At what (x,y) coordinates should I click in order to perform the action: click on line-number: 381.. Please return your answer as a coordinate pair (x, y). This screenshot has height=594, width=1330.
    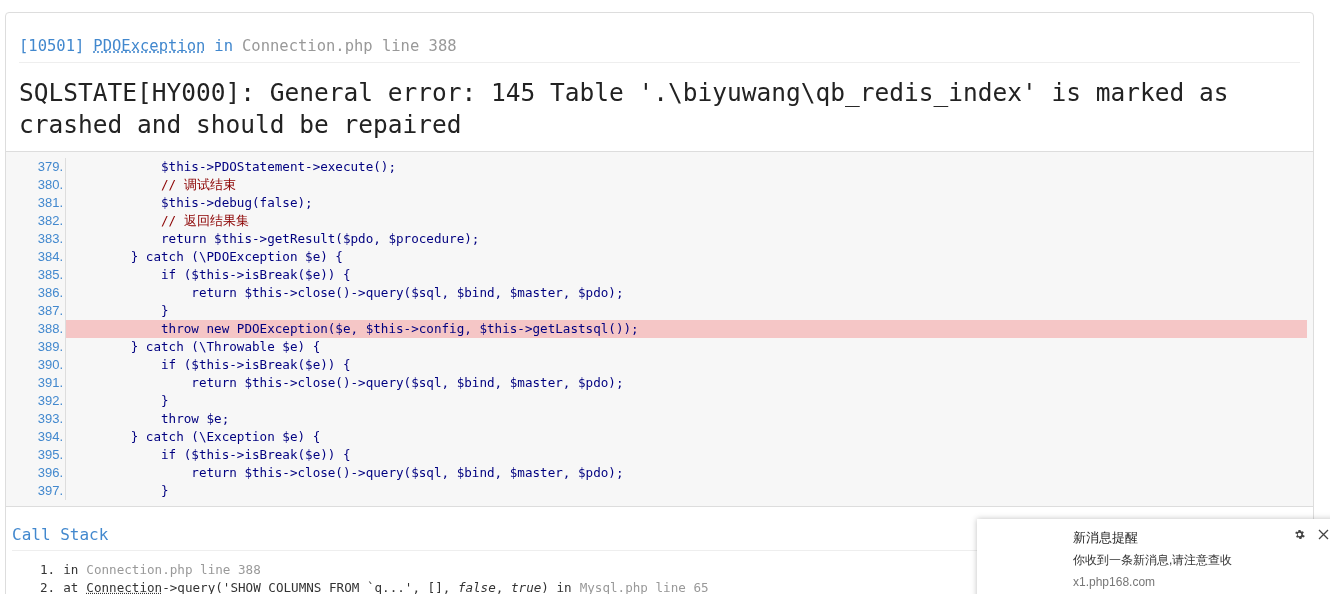
    Looking at the image, I should click on (36, 203).